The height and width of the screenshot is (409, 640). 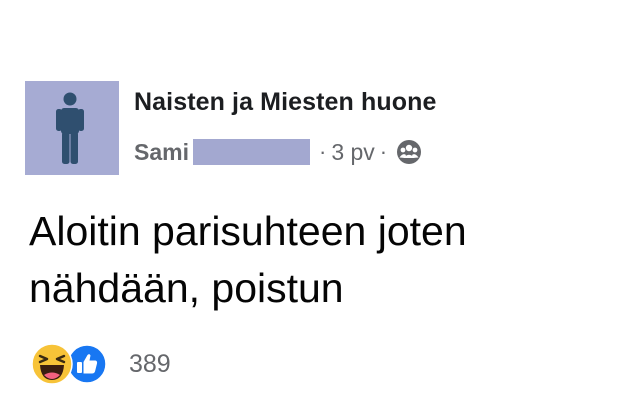 I want to click on like-reaction-icon, so click(x=87, y=364).